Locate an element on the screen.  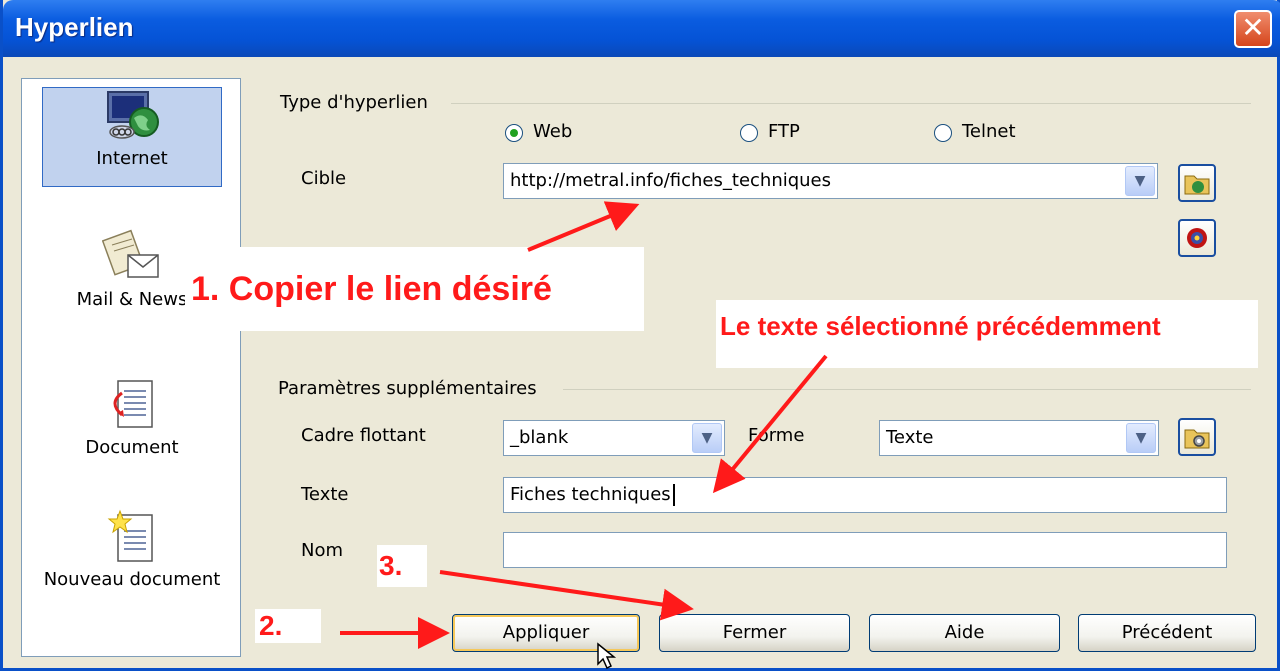
arrow-to-close is located at coordinates (566, 595).